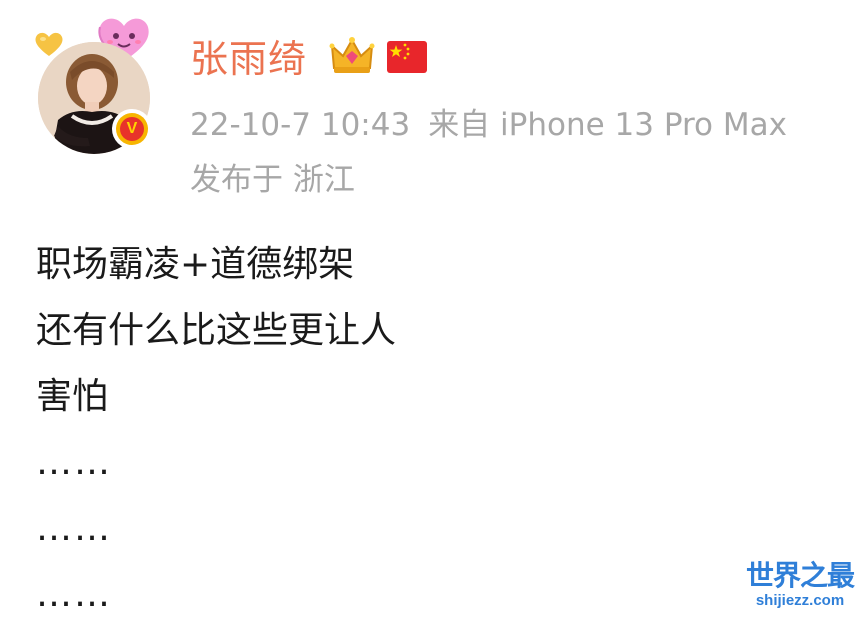 The width and height of the screenshot is (868, 636). I want to click on verified-badge: V, so click(132, 129).